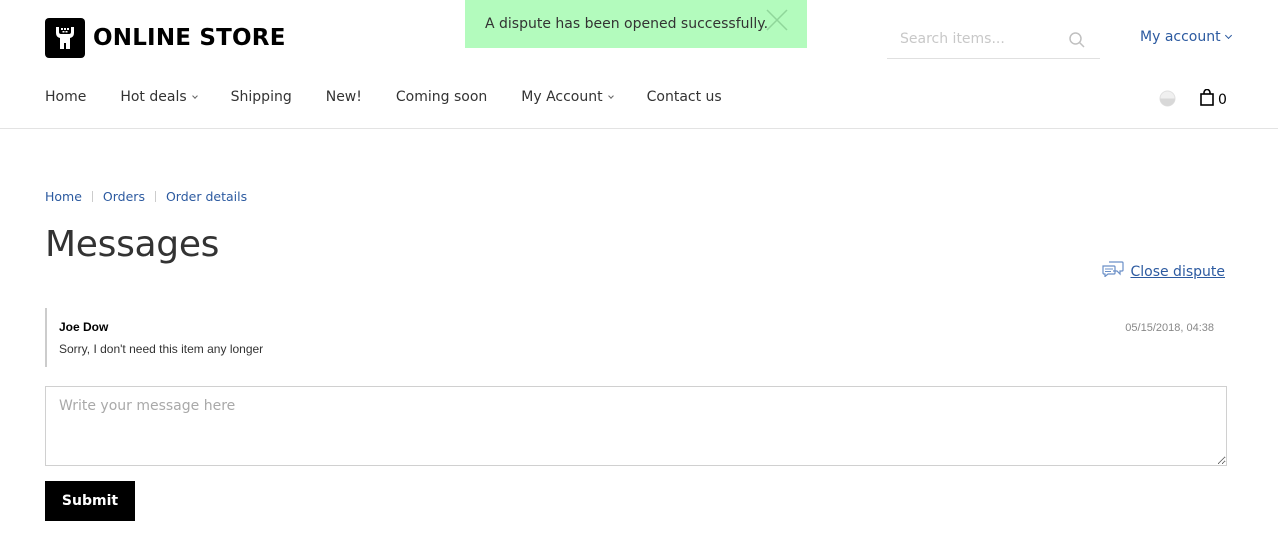 The width and height of the screenshot is (1278, 547). What do you see at coordinates (132, 244) in the screenshot?
I see `page-title: Messages` at bounding box center [132, 244].